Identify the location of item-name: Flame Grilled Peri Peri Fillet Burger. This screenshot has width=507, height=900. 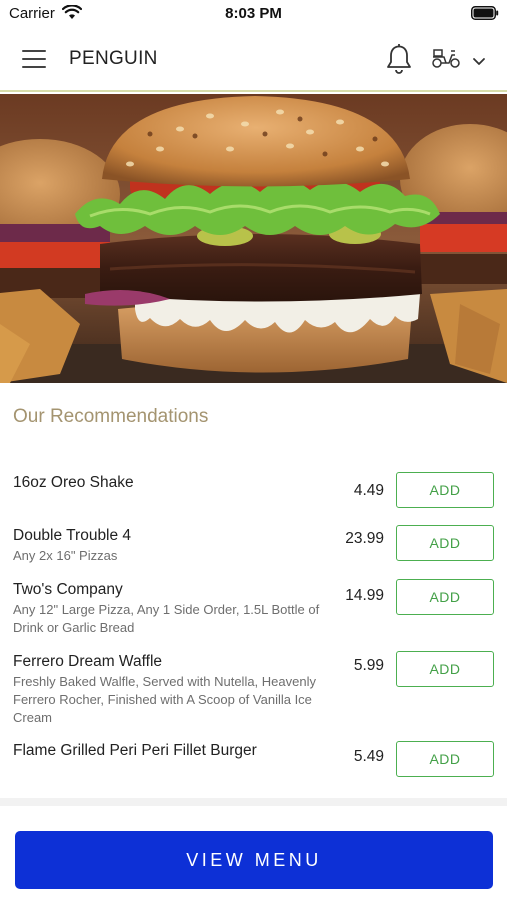
(135, 750).